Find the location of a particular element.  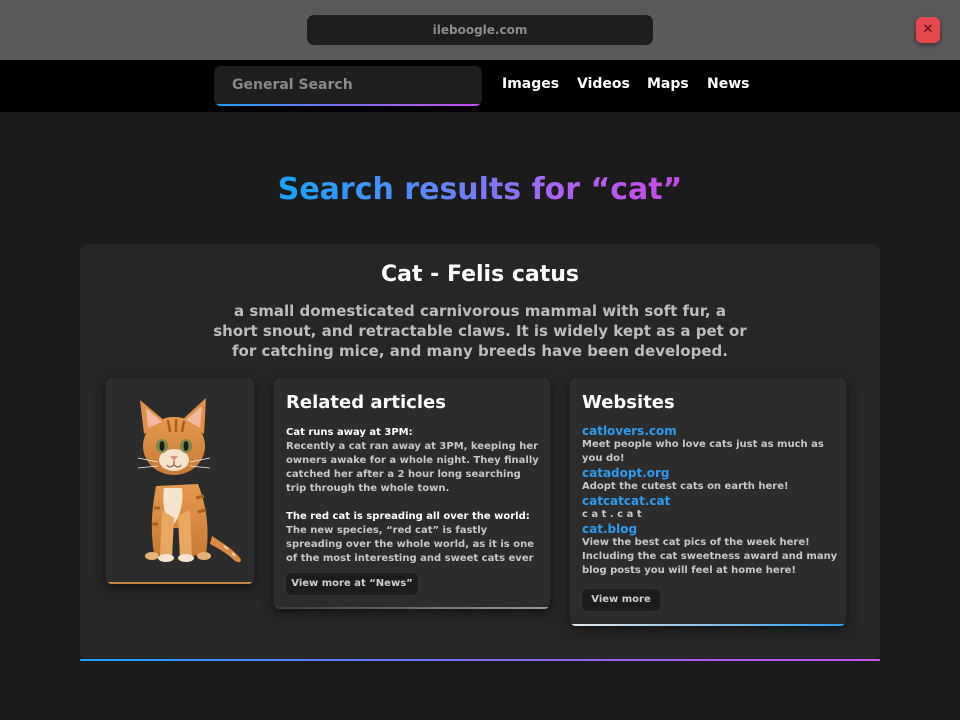

search-underline is located at coordinates (348, 105).